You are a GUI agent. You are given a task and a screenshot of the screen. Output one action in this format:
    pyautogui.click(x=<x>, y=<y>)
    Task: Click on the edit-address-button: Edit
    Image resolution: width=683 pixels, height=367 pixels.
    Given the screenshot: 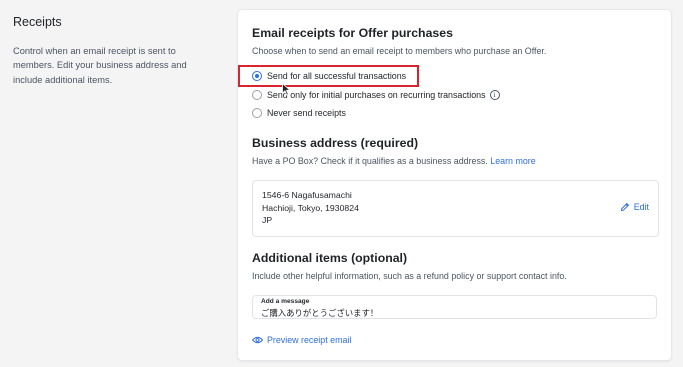 What is the action you would take?
    pyautogui.click(x=634, y=207)
    